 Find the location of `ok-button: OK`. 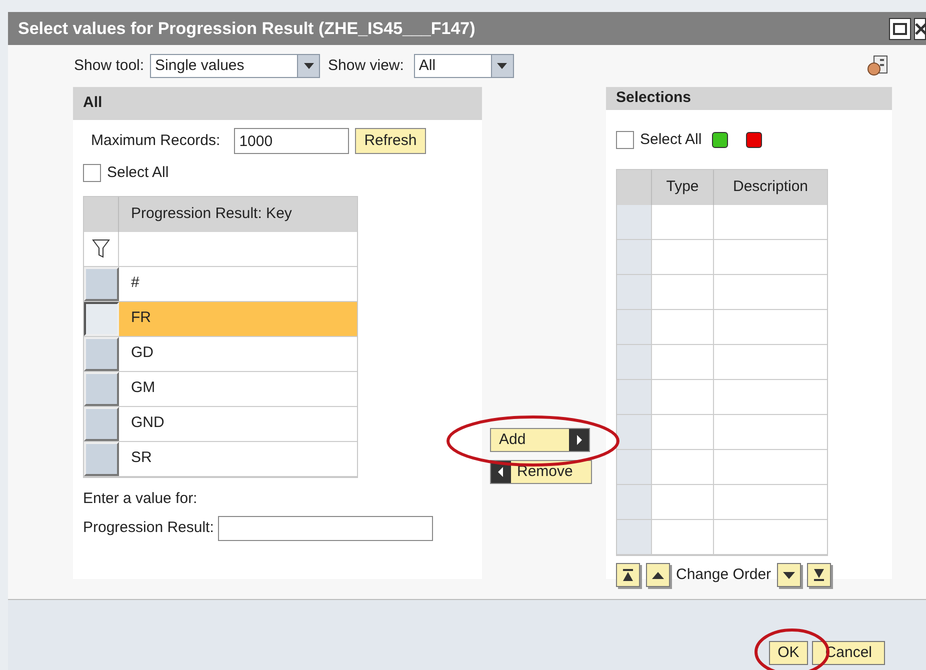

ok-button: OK is located at coordinates (788, 653).